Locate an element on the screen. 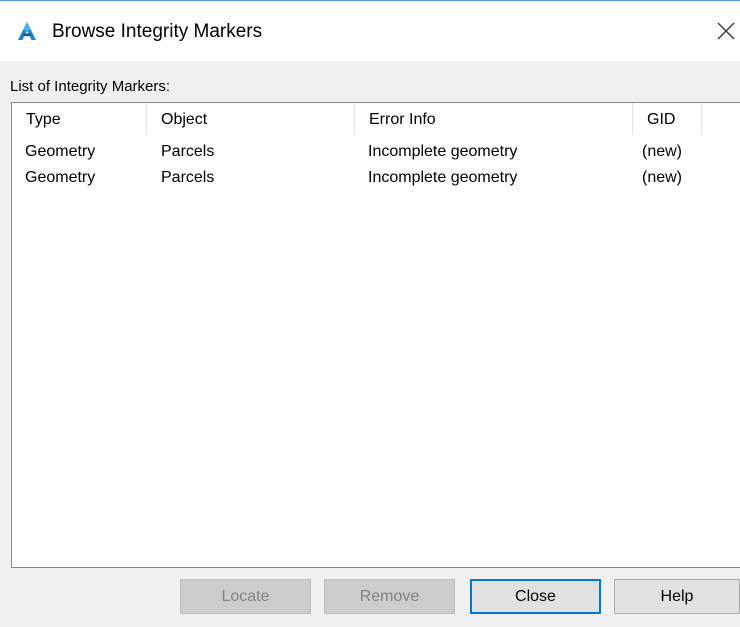 The width and height of the screenshot is (740, 627). close-button: Close is located at coordinates (535, 596).